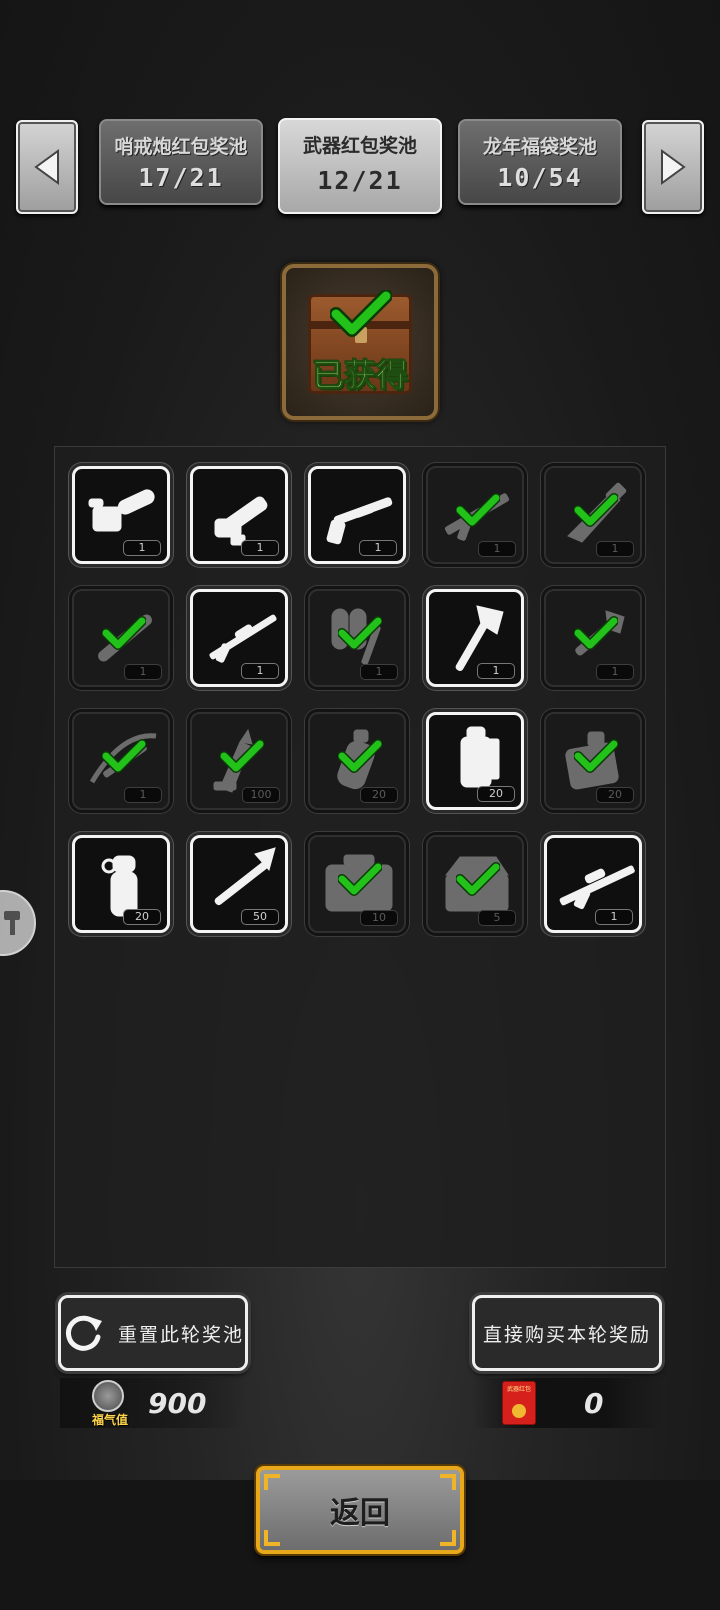 The image size is (720, 1610). I want to click on reward-slot: 100, so click(239, 761).